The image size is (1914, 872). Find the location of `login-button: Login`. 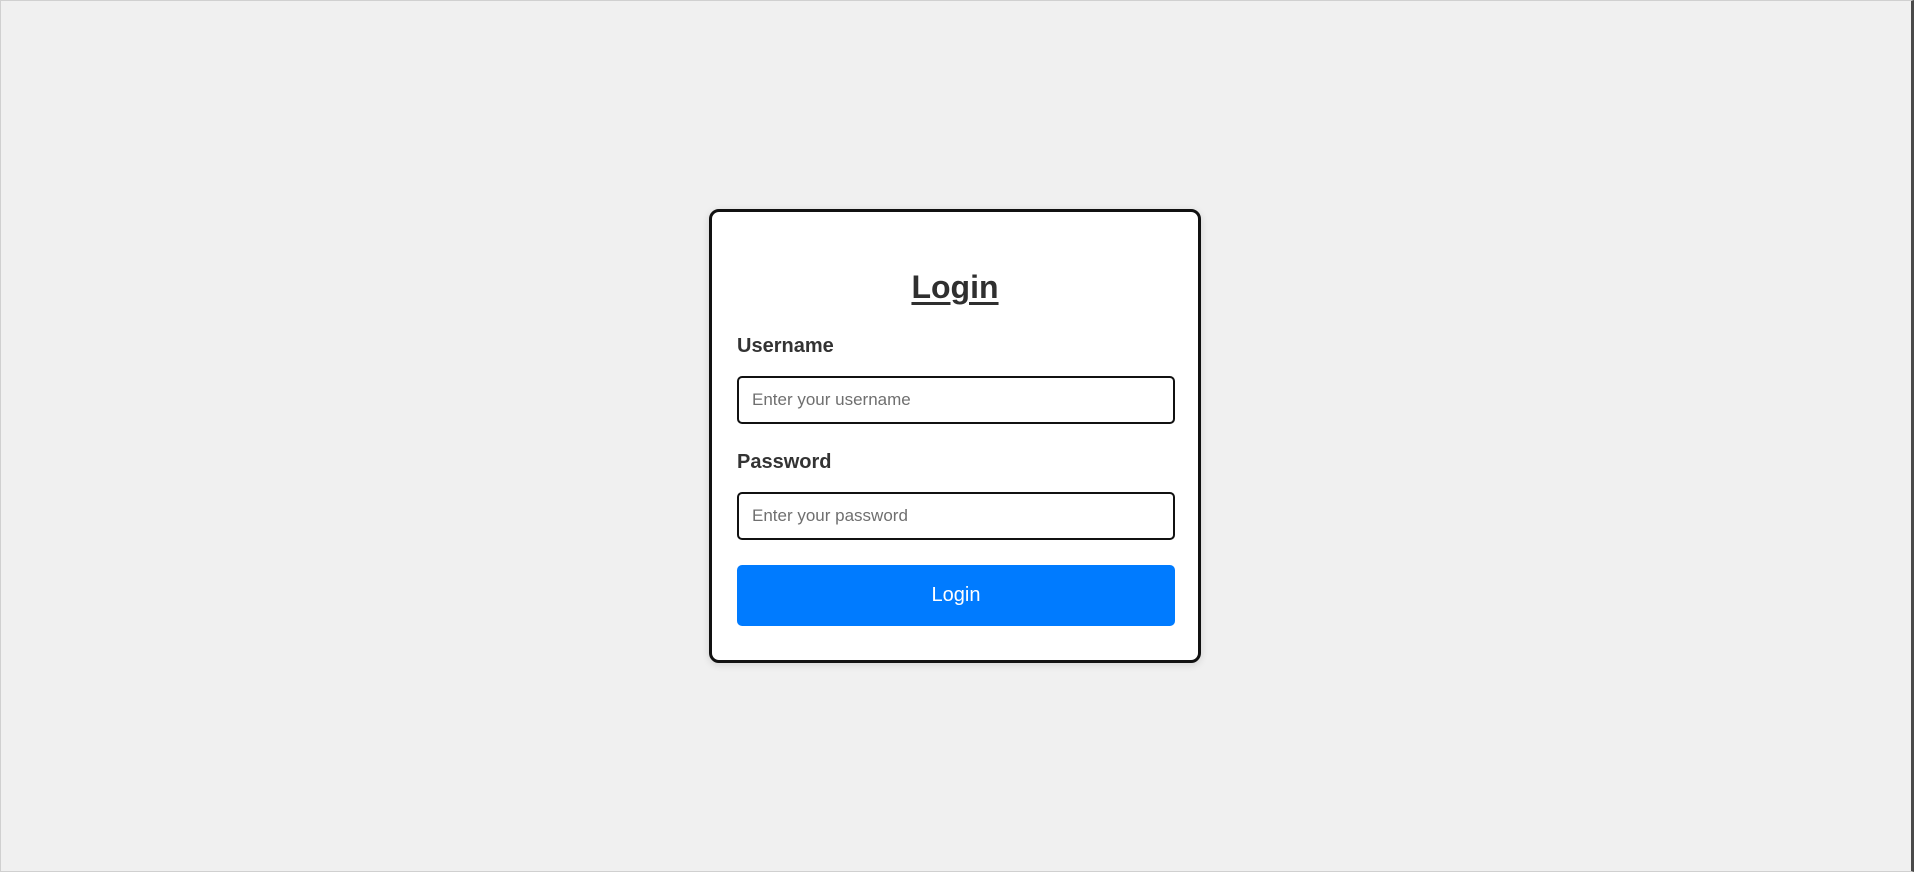

login-button: Login is located at coordinates (956, 595).